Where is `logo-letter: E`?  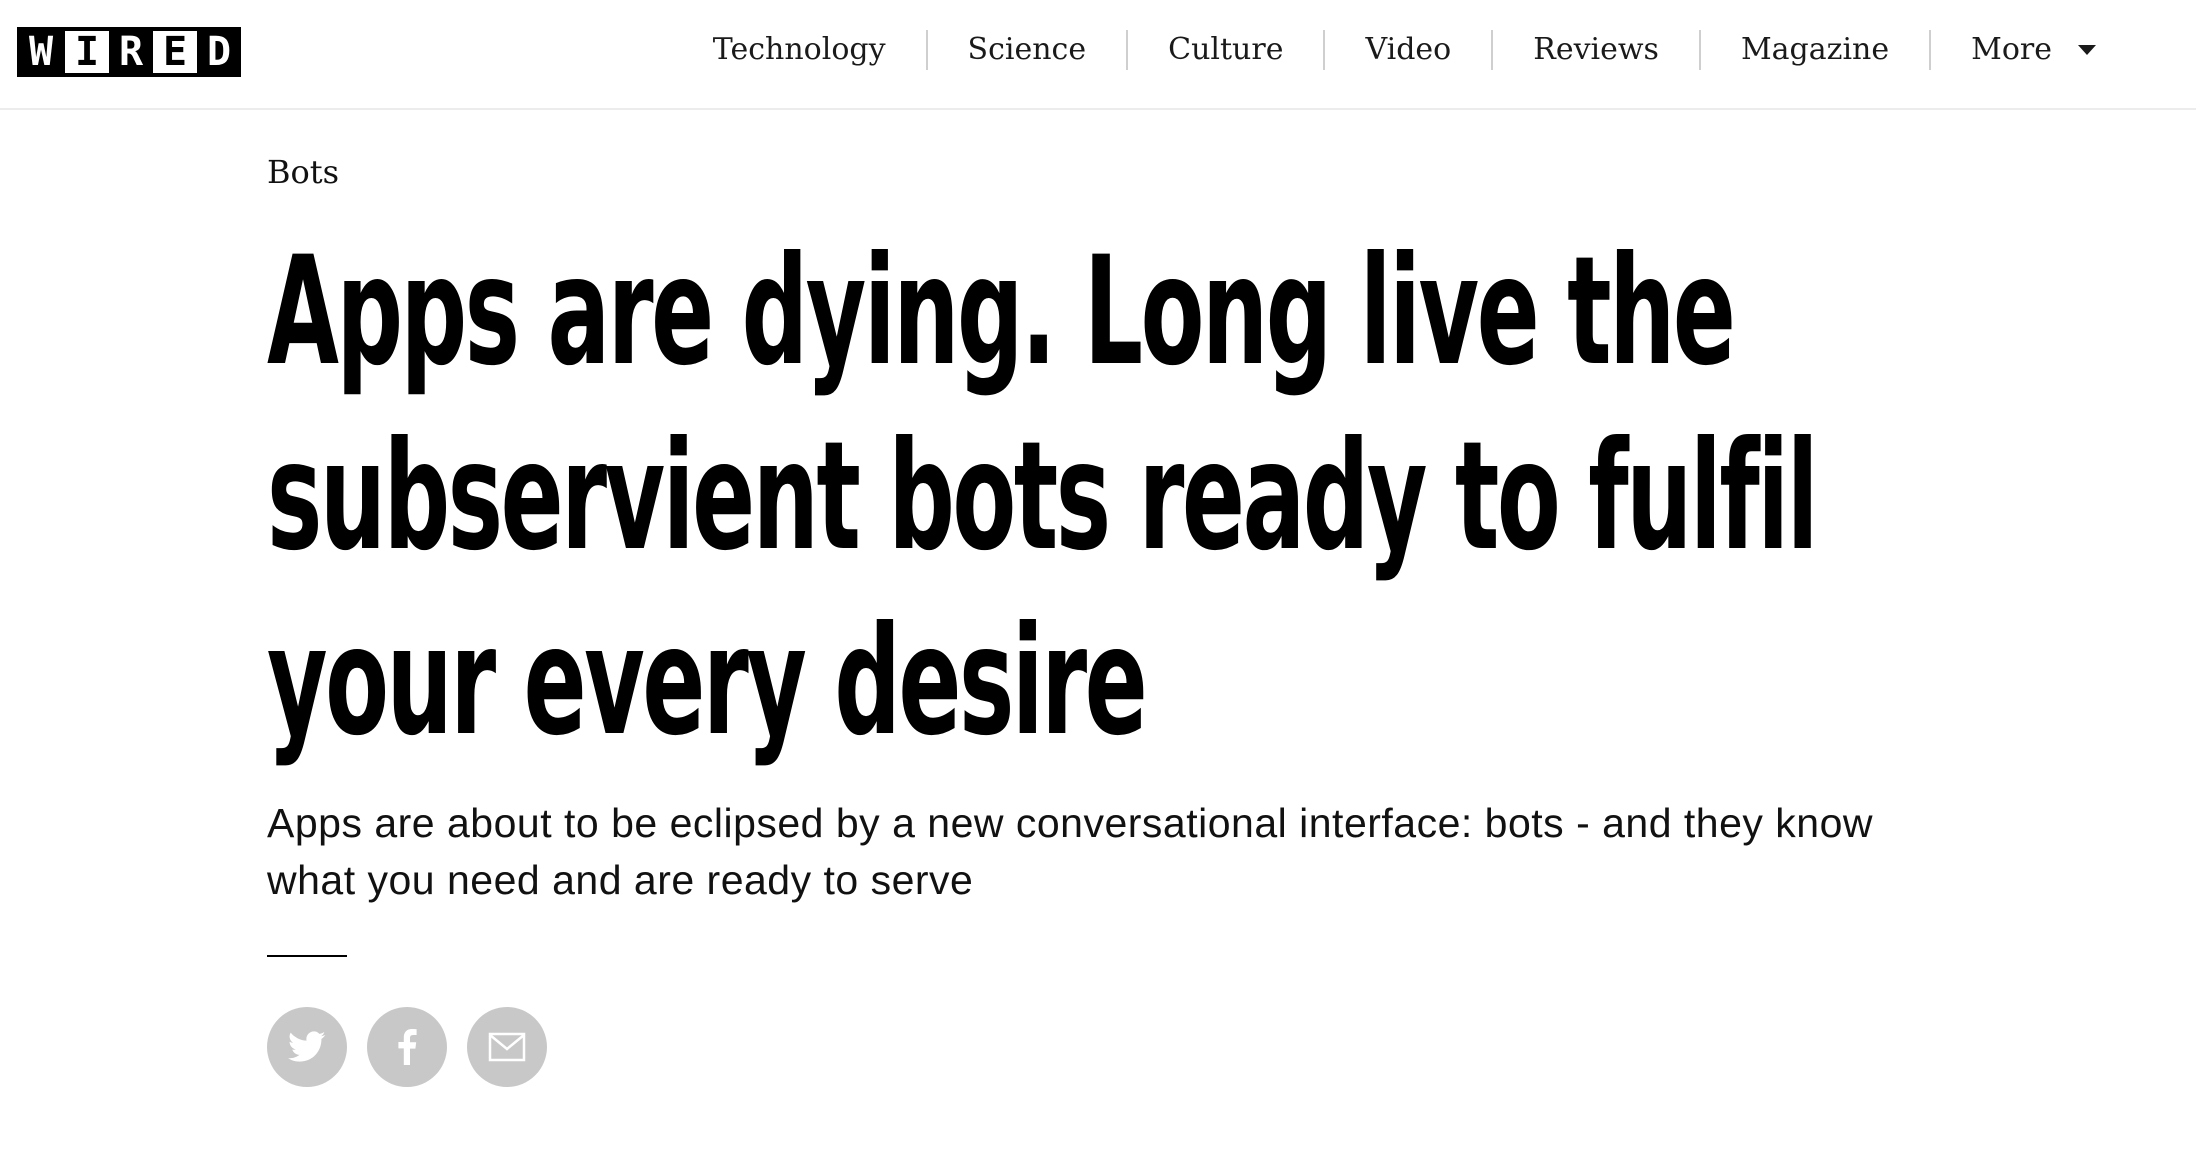 logo-letter: E is located at coordinates (175, 52).